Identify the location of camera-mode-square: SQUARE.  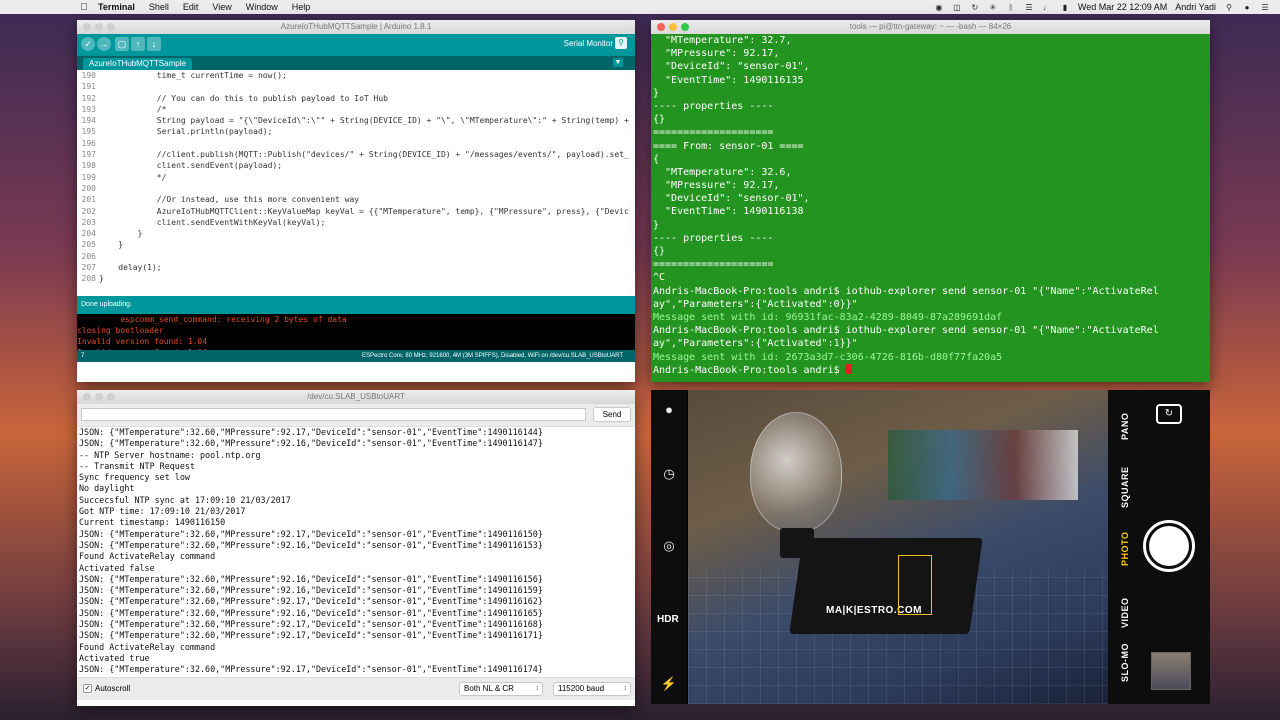
(1125, 487).